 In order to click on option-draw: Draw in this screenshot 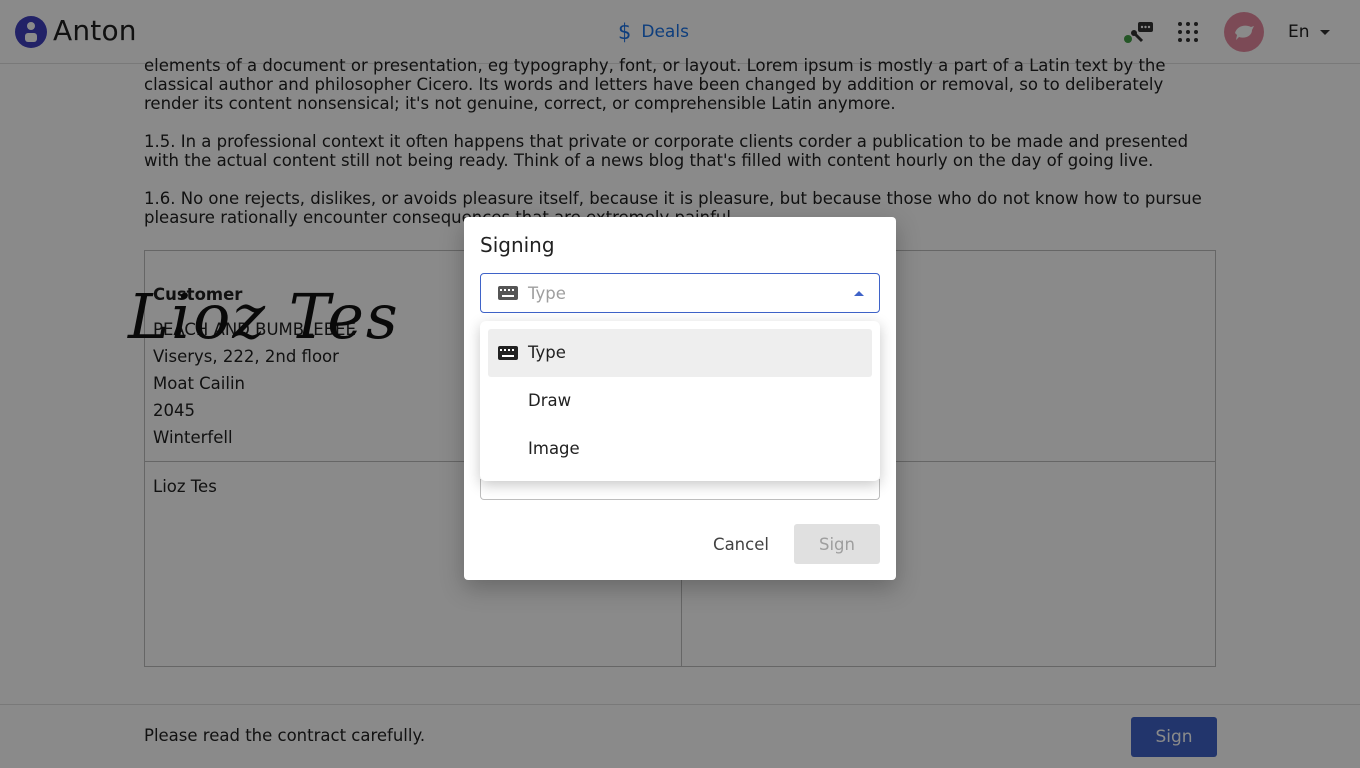, I will do `click(680, 401)`.